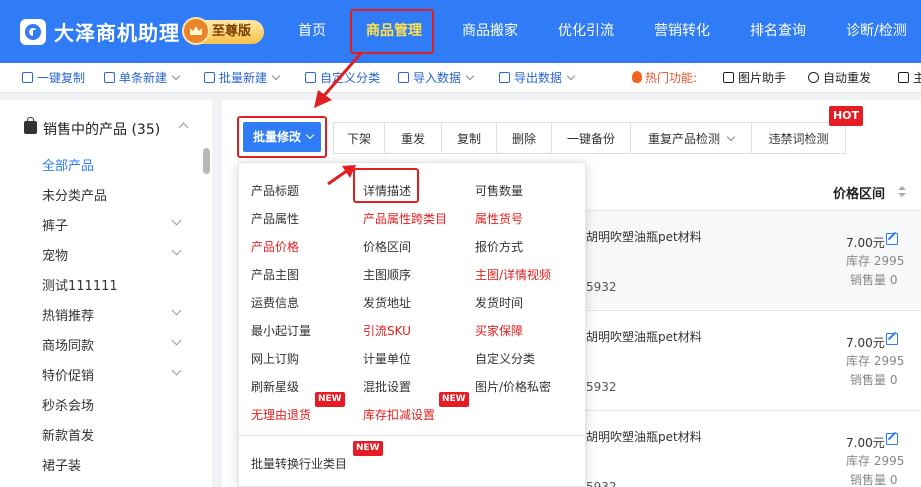 Image resolution: width=921 pixels, height=487 pixels. I want to click on product-sales: 销售量 0, so click(874, 380).